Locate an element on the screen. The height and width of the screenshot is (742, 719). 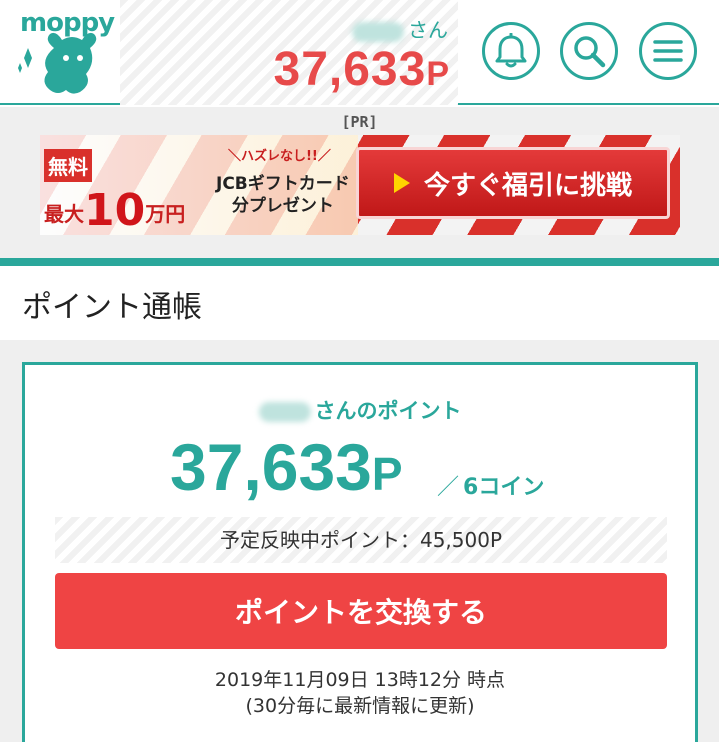
card-points-unit: P is located at coordinates (387, 474).